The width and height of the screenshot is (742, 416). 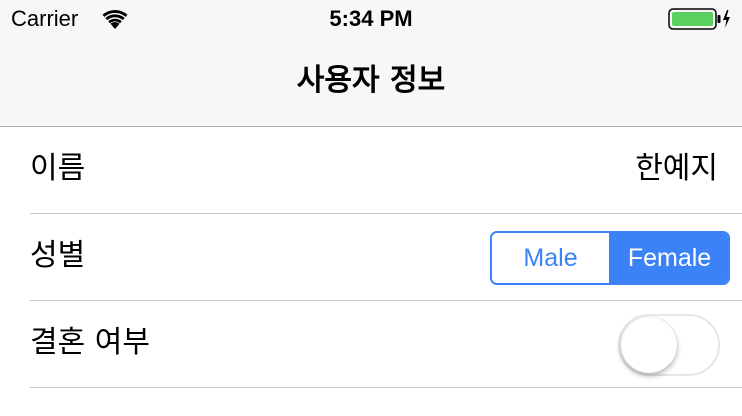 What do you see at coordinates (386, 387) in the screenshot?
I see `row-separator` at bounding box center [386, 387].